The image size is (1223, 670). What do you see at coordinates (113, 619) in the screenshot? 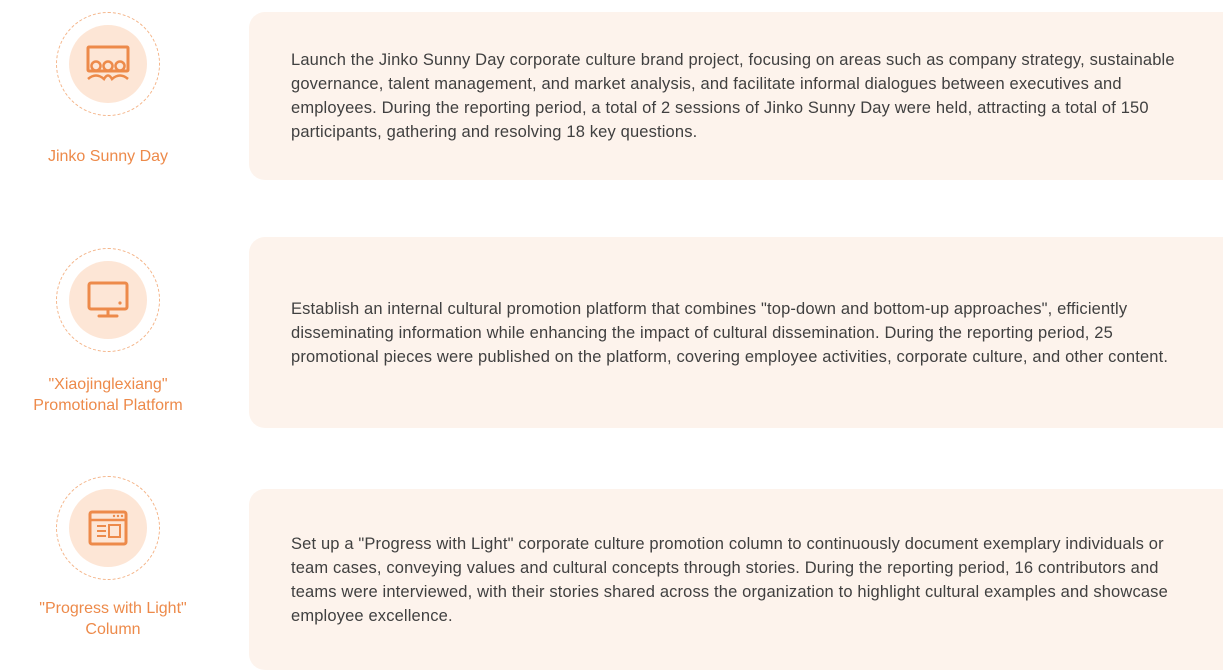
I see `item-label: "Progress with Light" Column` at bounding box center [113, 619].